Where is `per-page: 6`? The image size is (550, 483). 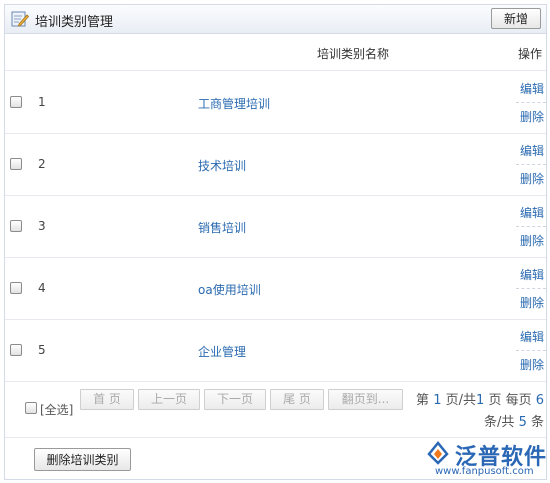
per-page: 6 is located at coordinates (539, 400).